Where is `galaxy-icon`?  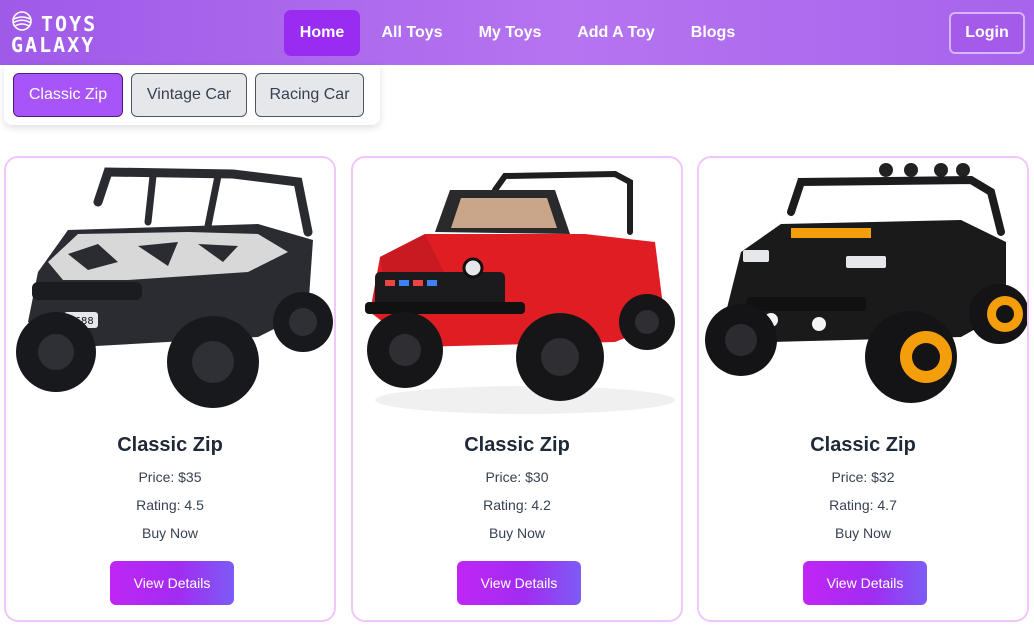 galaxy-icon is located at coordinates (22, 21).